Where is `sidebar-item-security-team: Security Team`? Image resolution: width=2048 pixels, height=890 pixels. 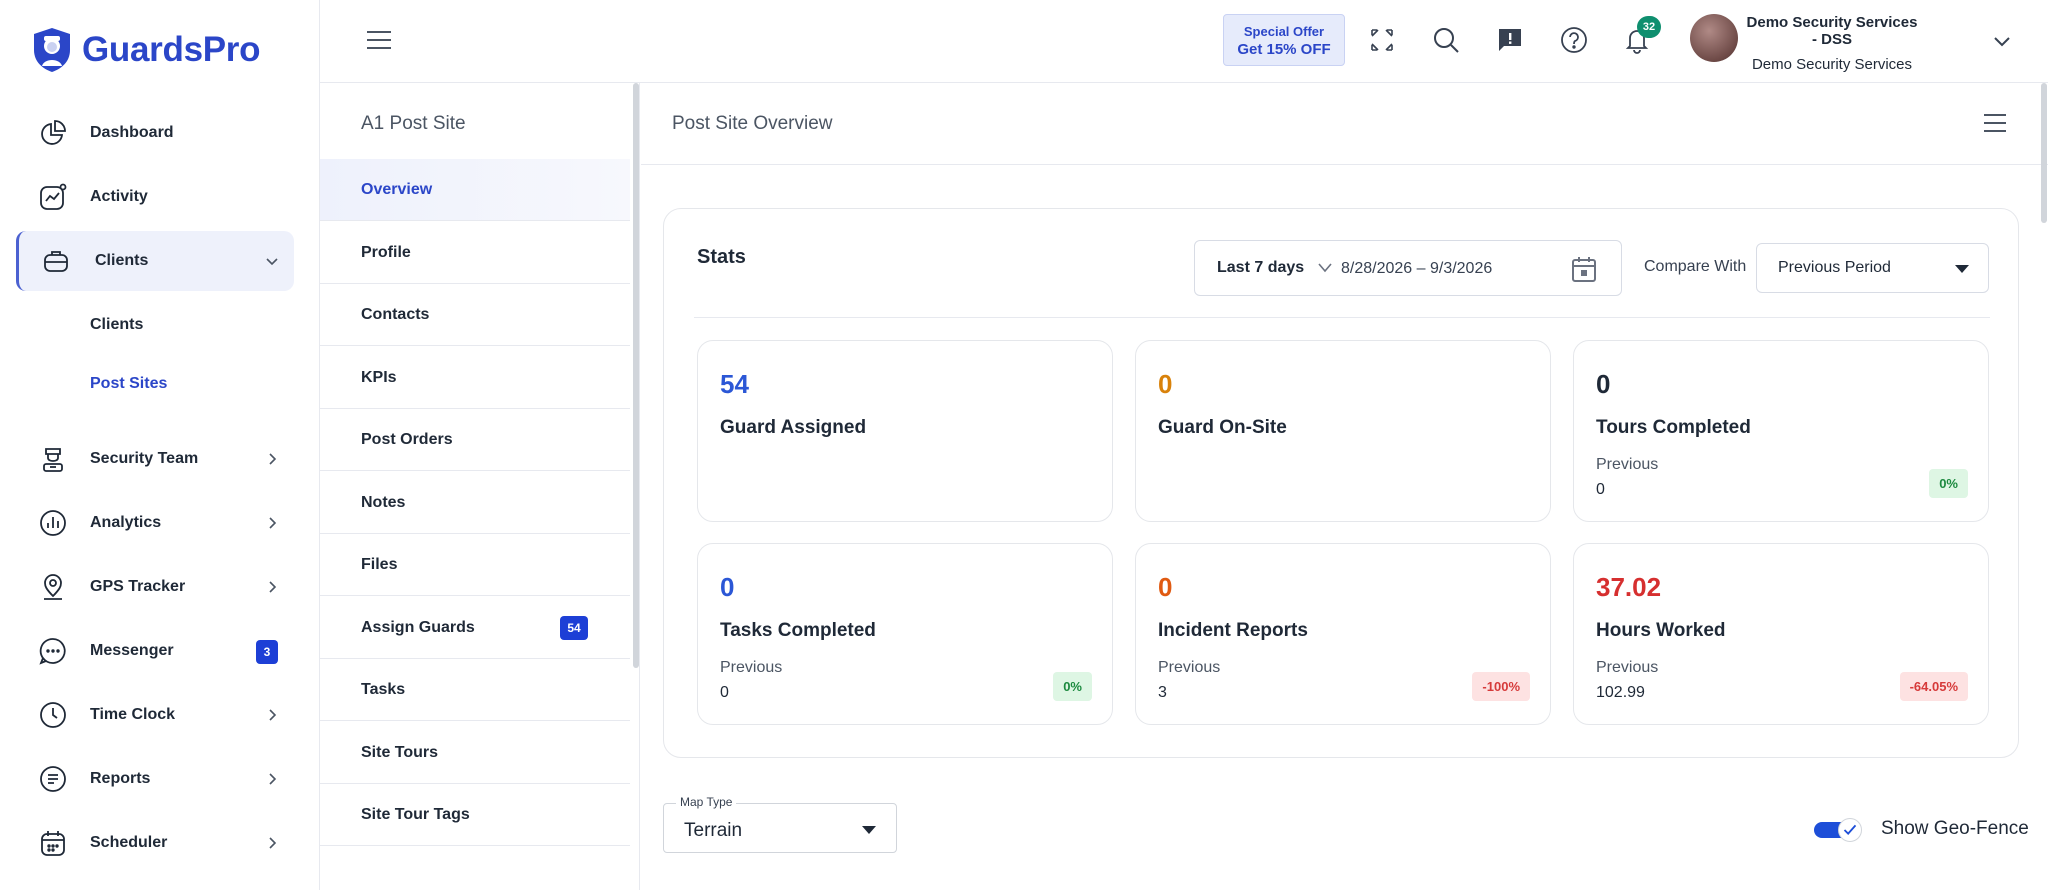
sidebar-item-security-team: Security Team is located at coordinates (155, 459).